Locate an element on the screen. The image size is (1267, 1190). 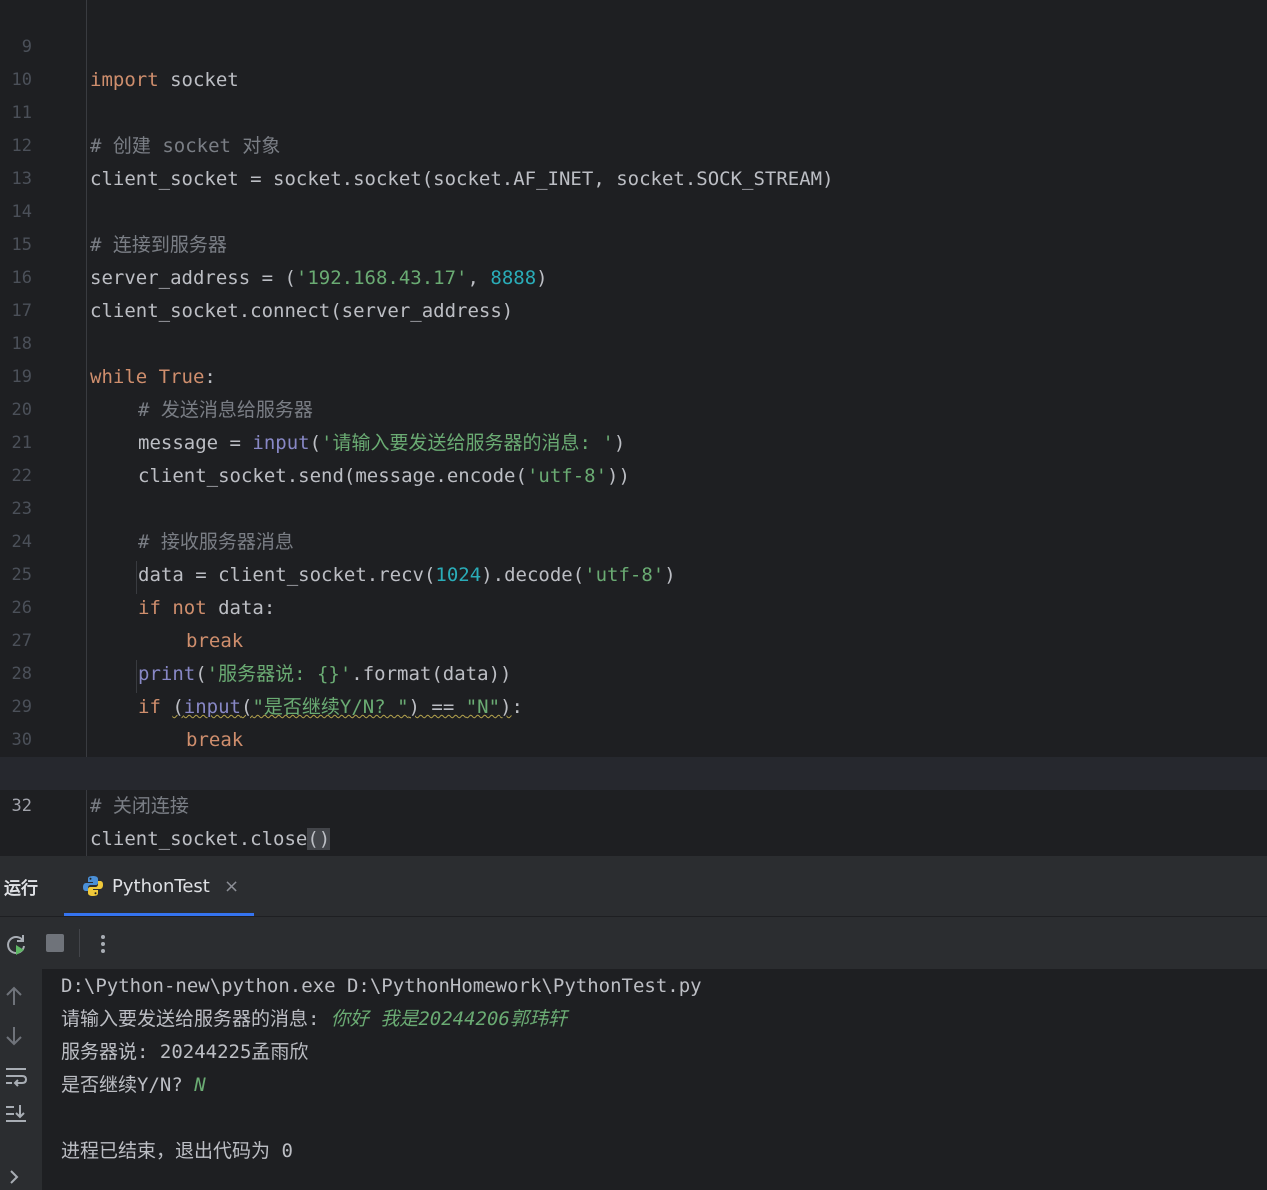
toolbar-divider is located at coordinates (79, 943).